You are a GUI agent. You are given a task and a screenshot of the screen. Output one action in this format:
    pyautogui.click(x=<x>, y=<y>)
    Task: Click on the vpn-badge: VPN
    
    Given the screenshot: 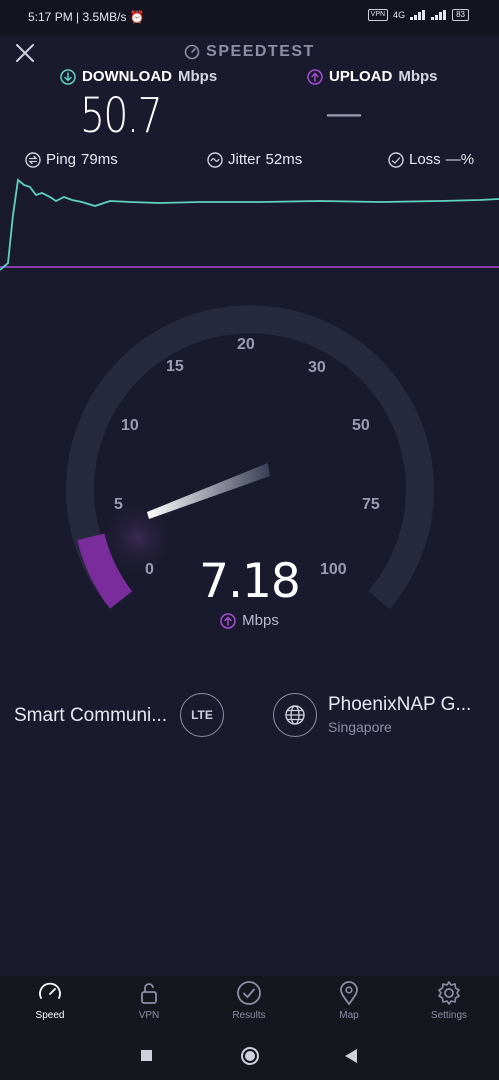 What is the action you would take?
    pyautogui.click(x=378, y=15)
    